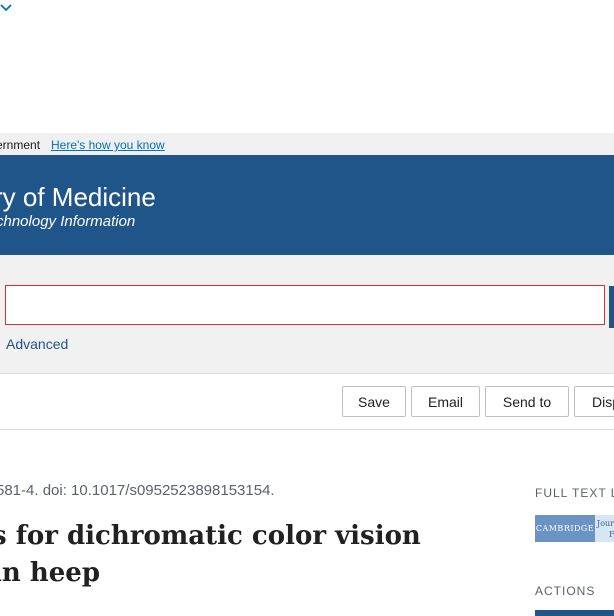 The width and height of the screenshot is (614, 616). Describe the element at coordinates (68, 221) in the screenshot. I see `header-subtitle: chnology Information` at that location.